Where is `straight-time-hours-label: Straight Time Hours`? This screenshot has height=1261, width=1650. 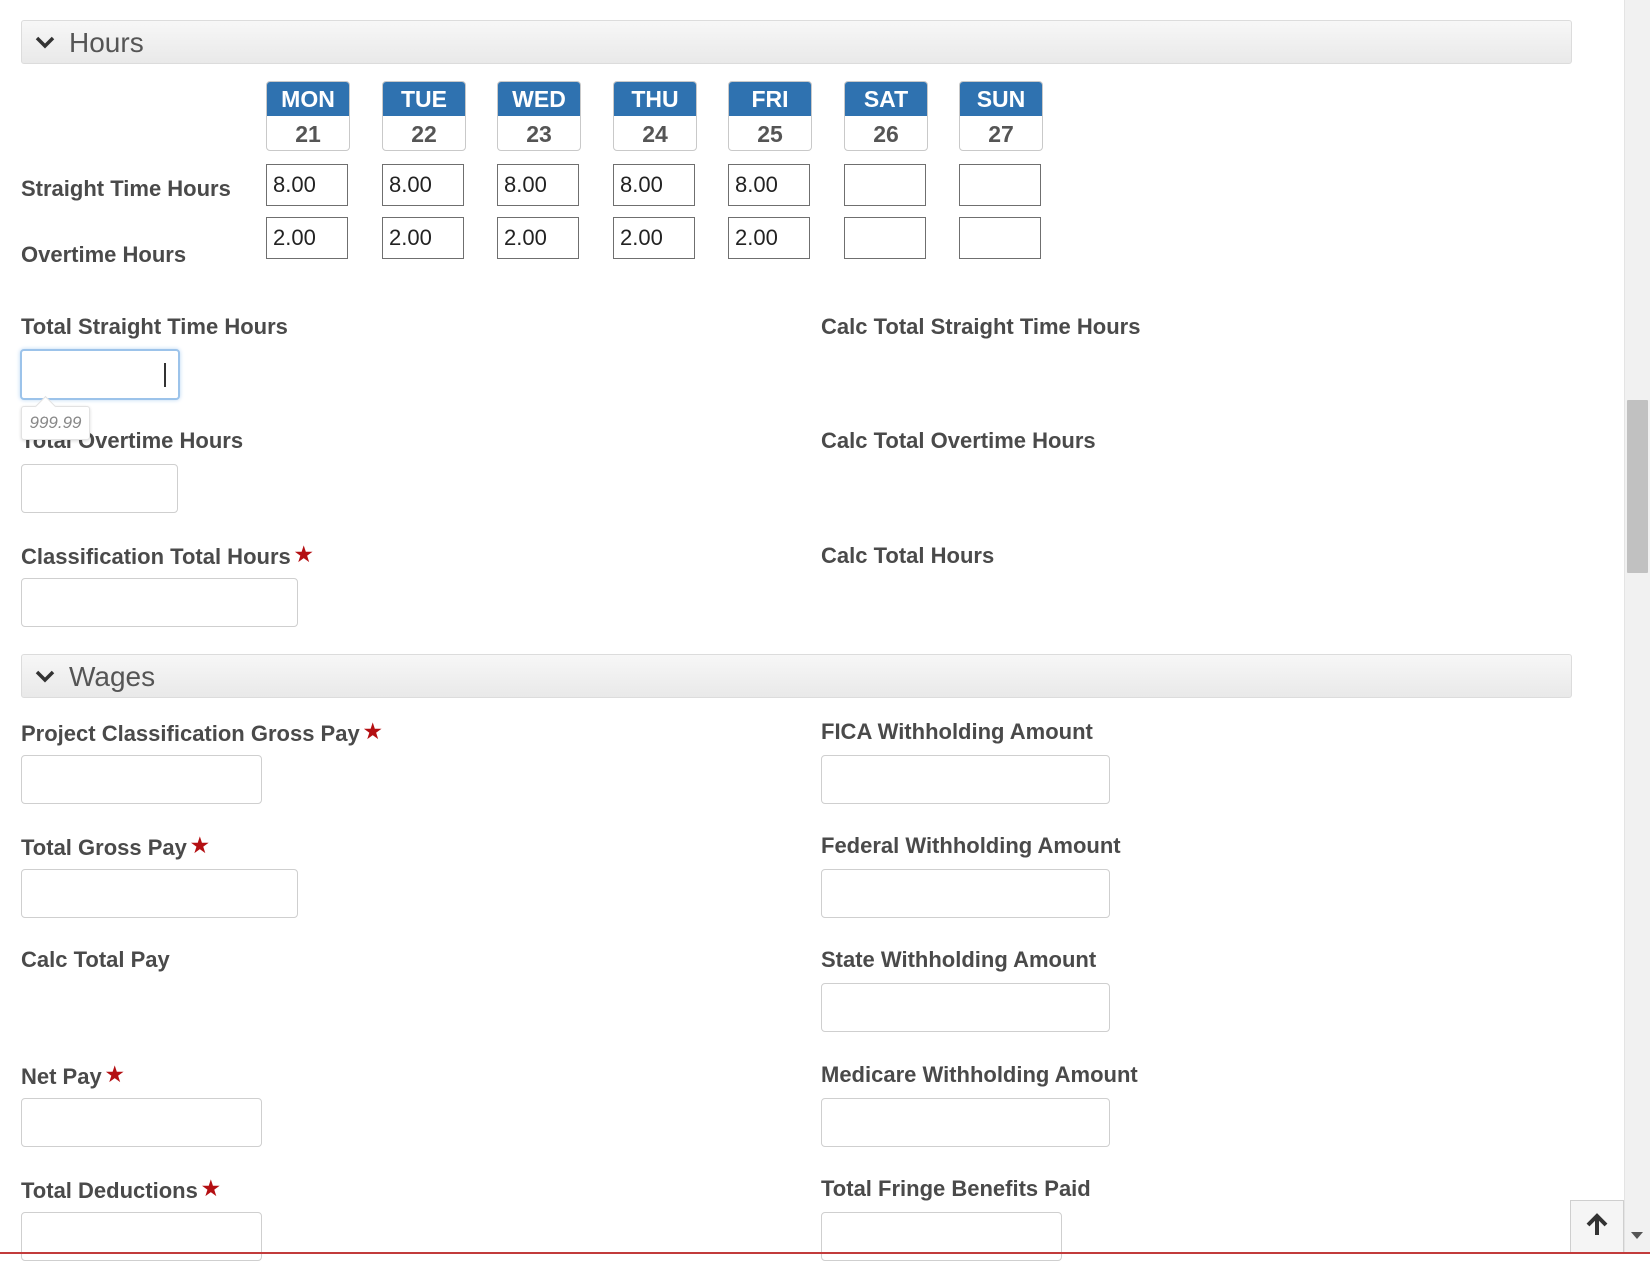
straight-time-hours-label: Straight Time Hours is located at coordinates (126, 188).